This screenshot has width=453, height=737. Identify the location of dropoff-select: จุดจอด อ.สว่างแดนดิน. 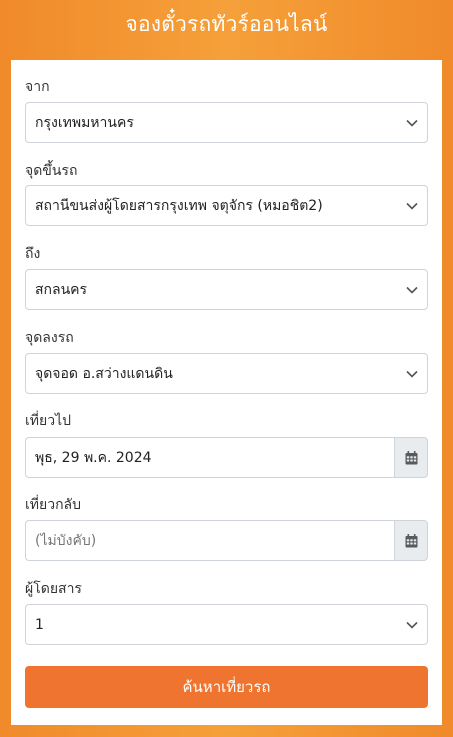
(226, 373).